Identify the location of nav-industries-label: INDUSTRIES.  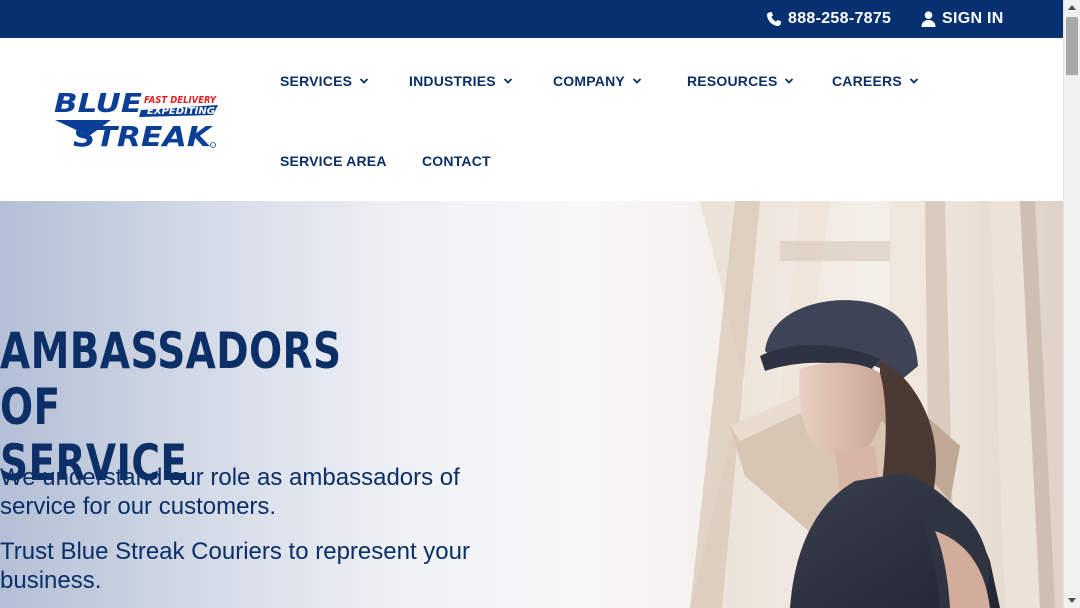
(452, 81).